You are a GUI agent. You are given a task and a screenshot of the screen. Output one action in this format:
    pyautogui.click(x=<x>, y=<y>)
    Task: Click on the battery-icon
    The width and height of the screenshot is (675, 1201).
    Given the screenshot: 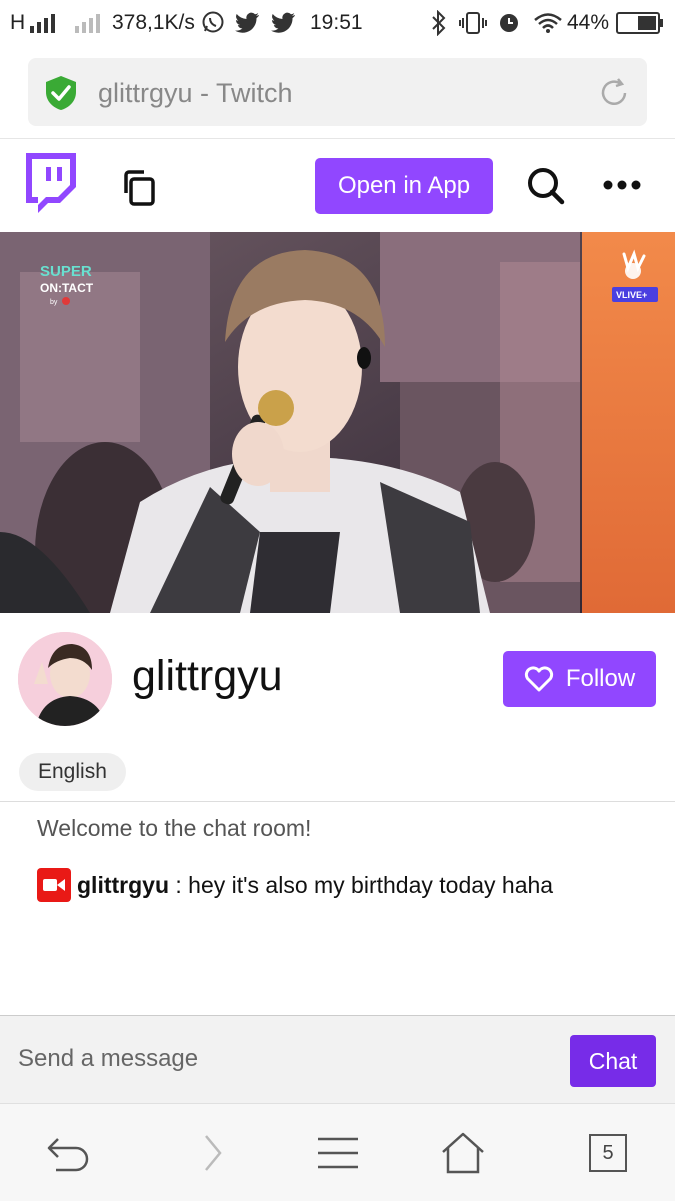 What is the action you would take?
    pyautogui.click(x=639, y=23)
    